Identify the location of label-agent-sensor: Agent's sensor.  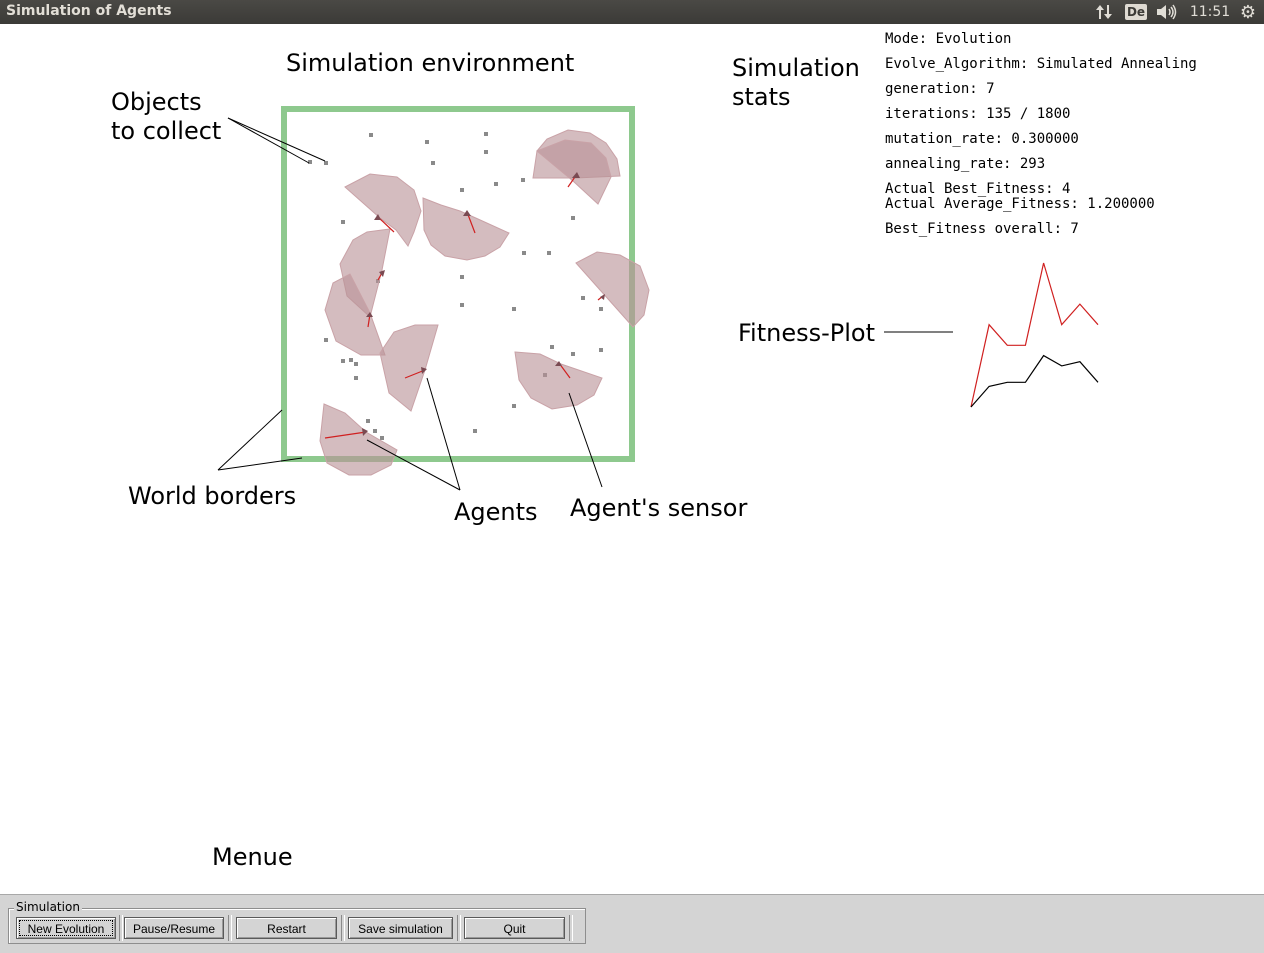
(659, 508).